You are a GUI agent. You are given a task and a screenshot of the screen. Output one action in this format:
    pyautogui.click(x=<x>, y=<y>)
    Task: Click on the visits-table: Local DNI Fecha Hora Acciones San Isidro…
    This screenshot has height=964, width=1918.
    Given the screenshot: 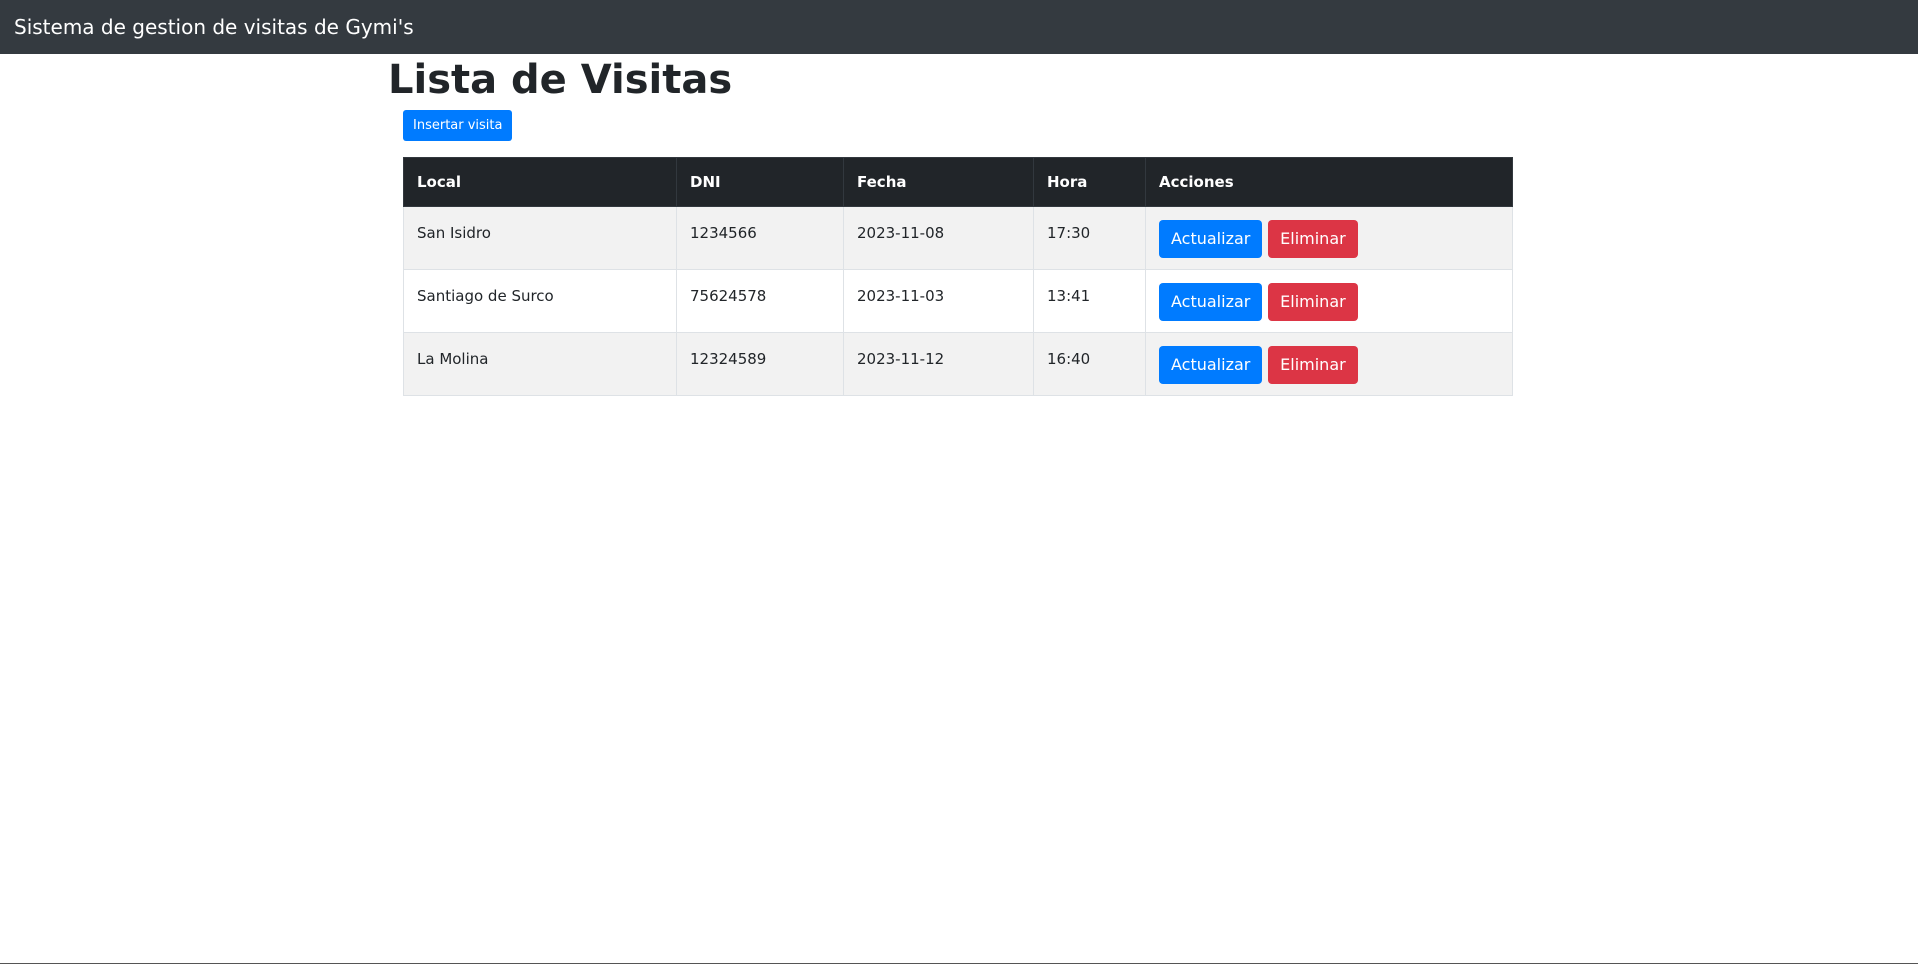 What is the action you would take?
    pyautogui.click(x=958, y=276)
    